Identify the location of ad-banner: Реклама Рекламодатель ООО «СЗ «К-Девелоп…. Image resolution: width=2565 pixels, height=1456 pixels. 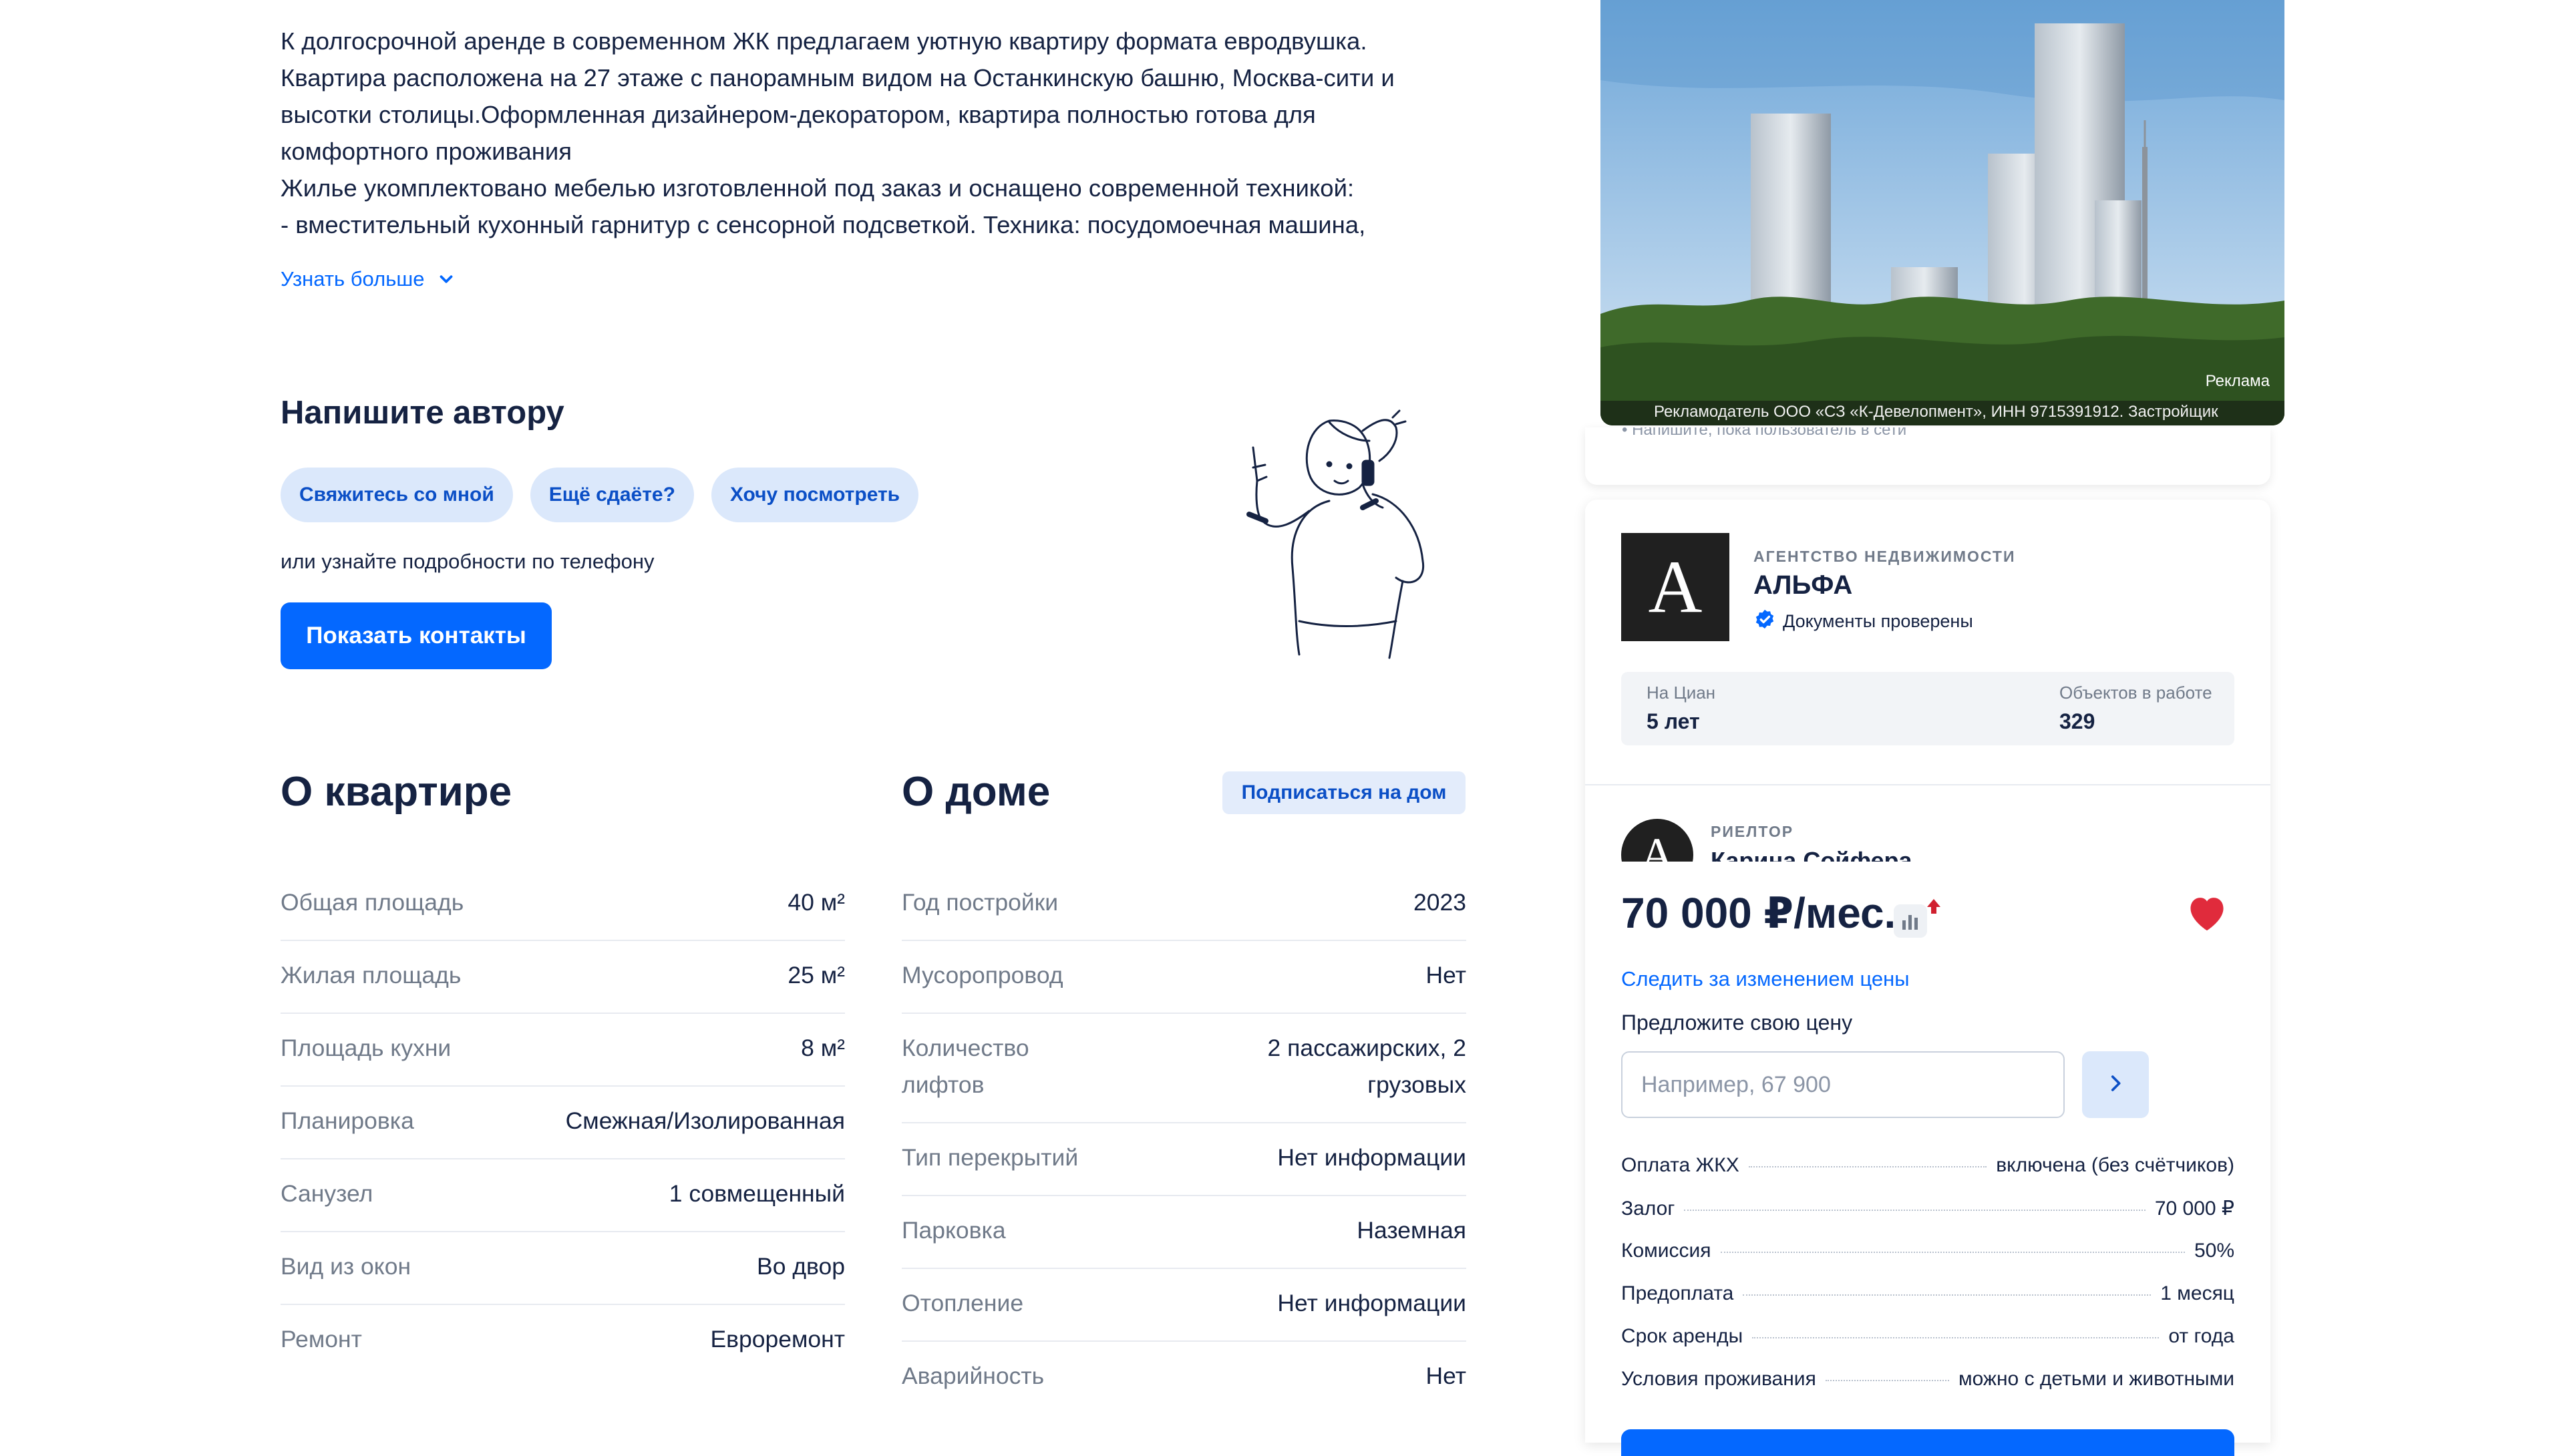
(1942, 213).